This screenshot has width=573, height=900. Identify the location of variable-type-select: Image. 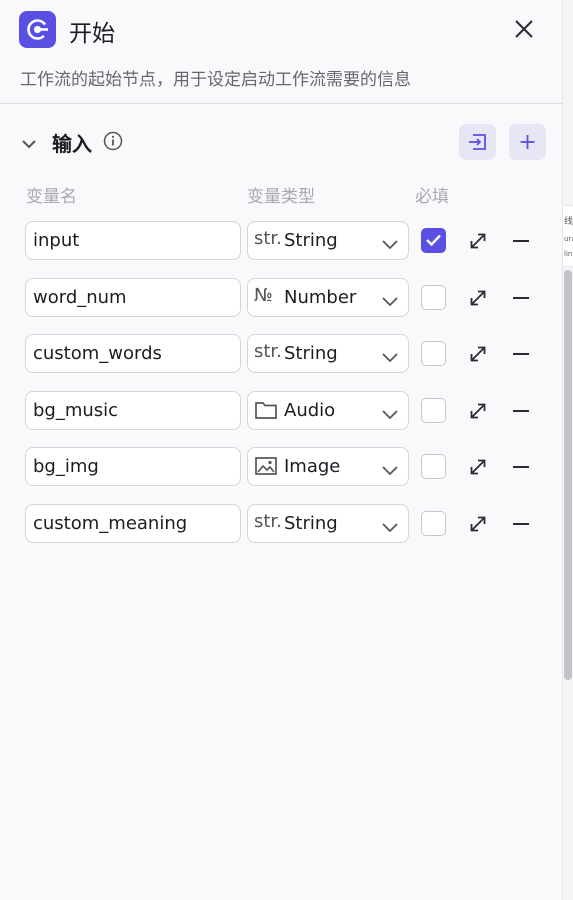
(328, 466).